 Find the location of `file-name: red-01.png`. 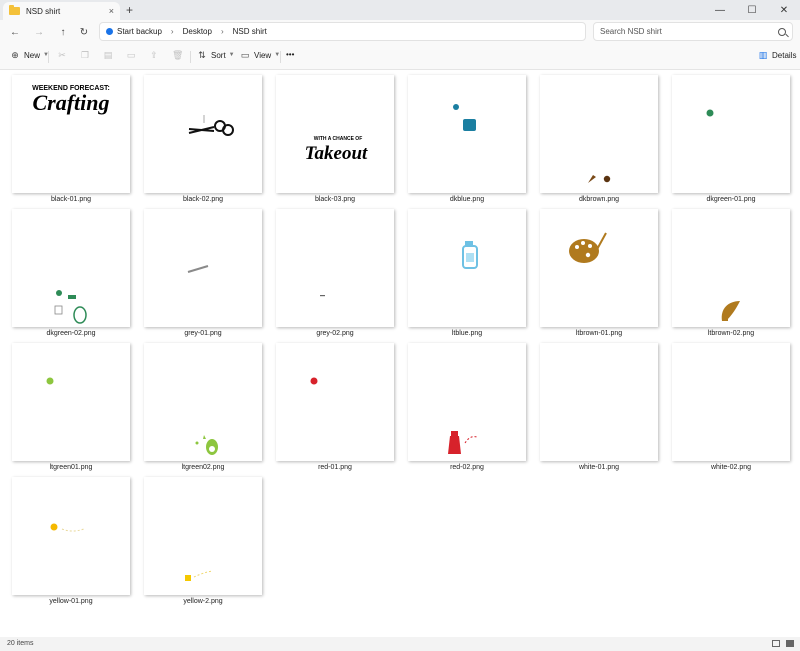

file-name: red-01.png is located at coordinates (335, 467).